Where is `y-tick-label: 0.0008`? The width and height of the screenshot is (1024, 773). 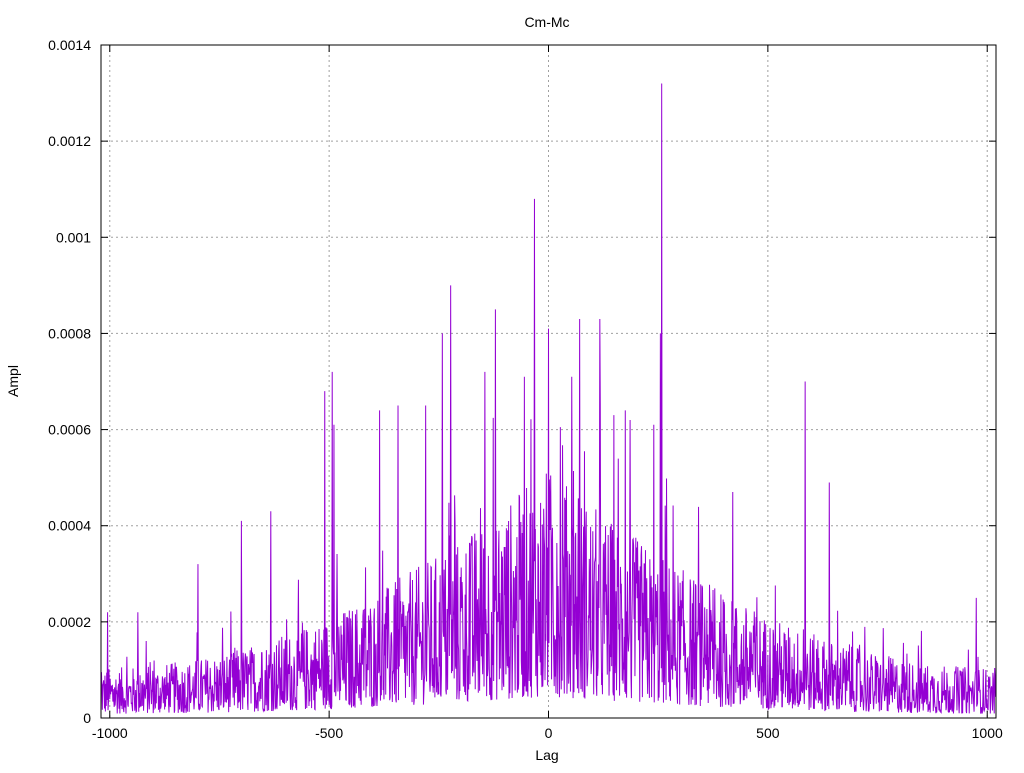
y-tick-label: 0.0008 is located at coordinates (69, 333).